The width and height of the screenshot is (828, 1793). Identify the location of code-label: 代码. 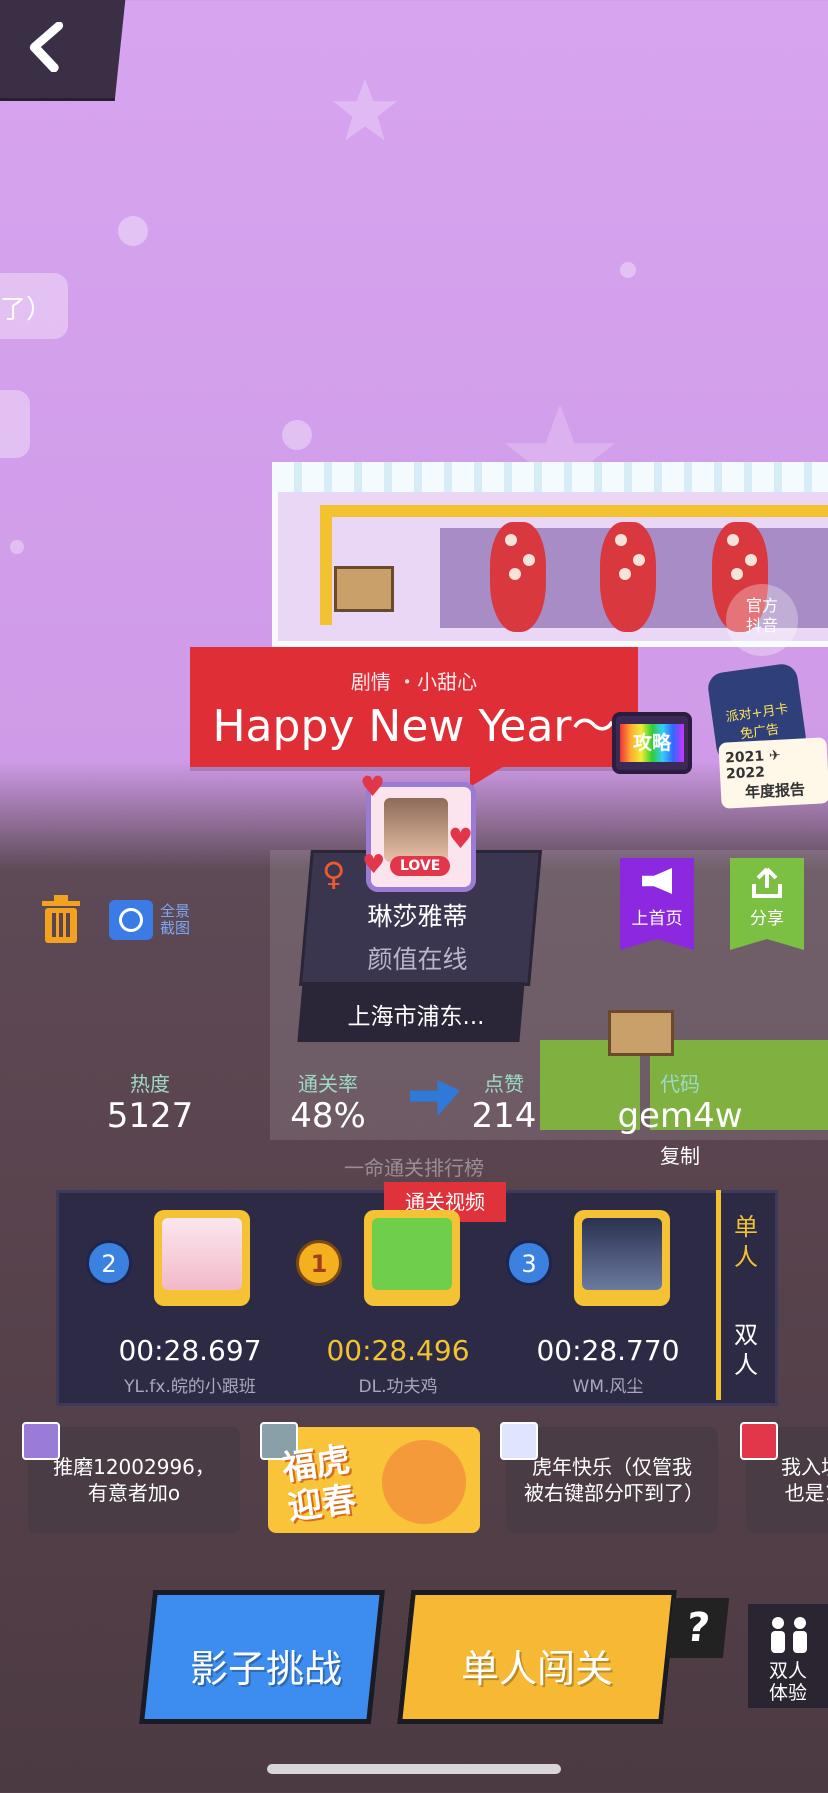
(680, 1084).